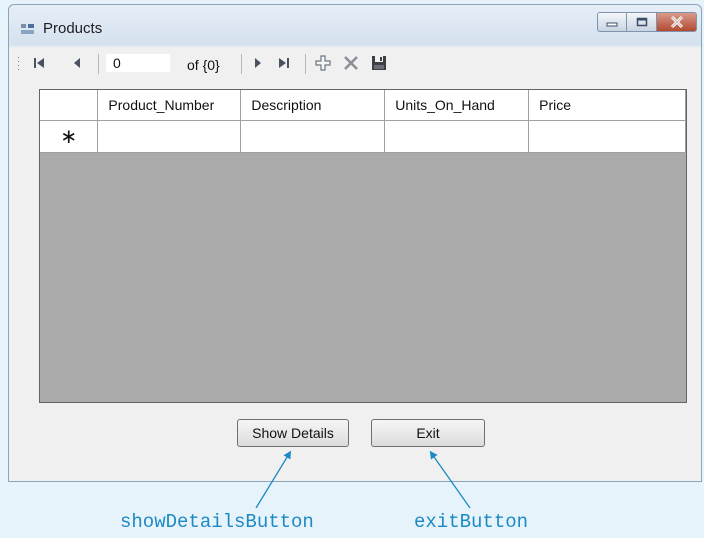  I want to click on exit-annotation-arrow, so click(450, 479).